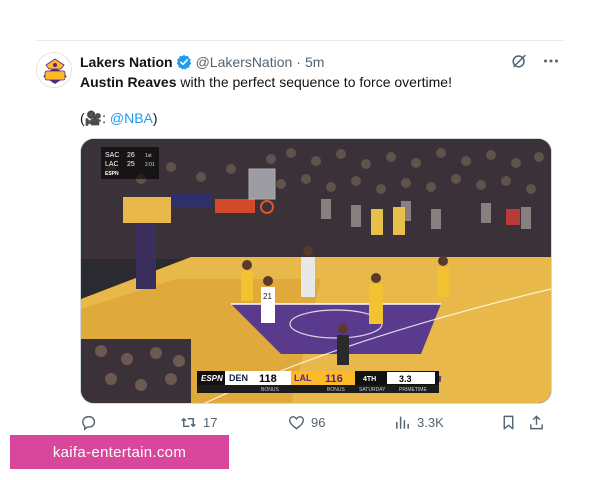 This screenshot has width=600, height=480. I want to click on scorebug-network: ESPN, so click(212, 378).